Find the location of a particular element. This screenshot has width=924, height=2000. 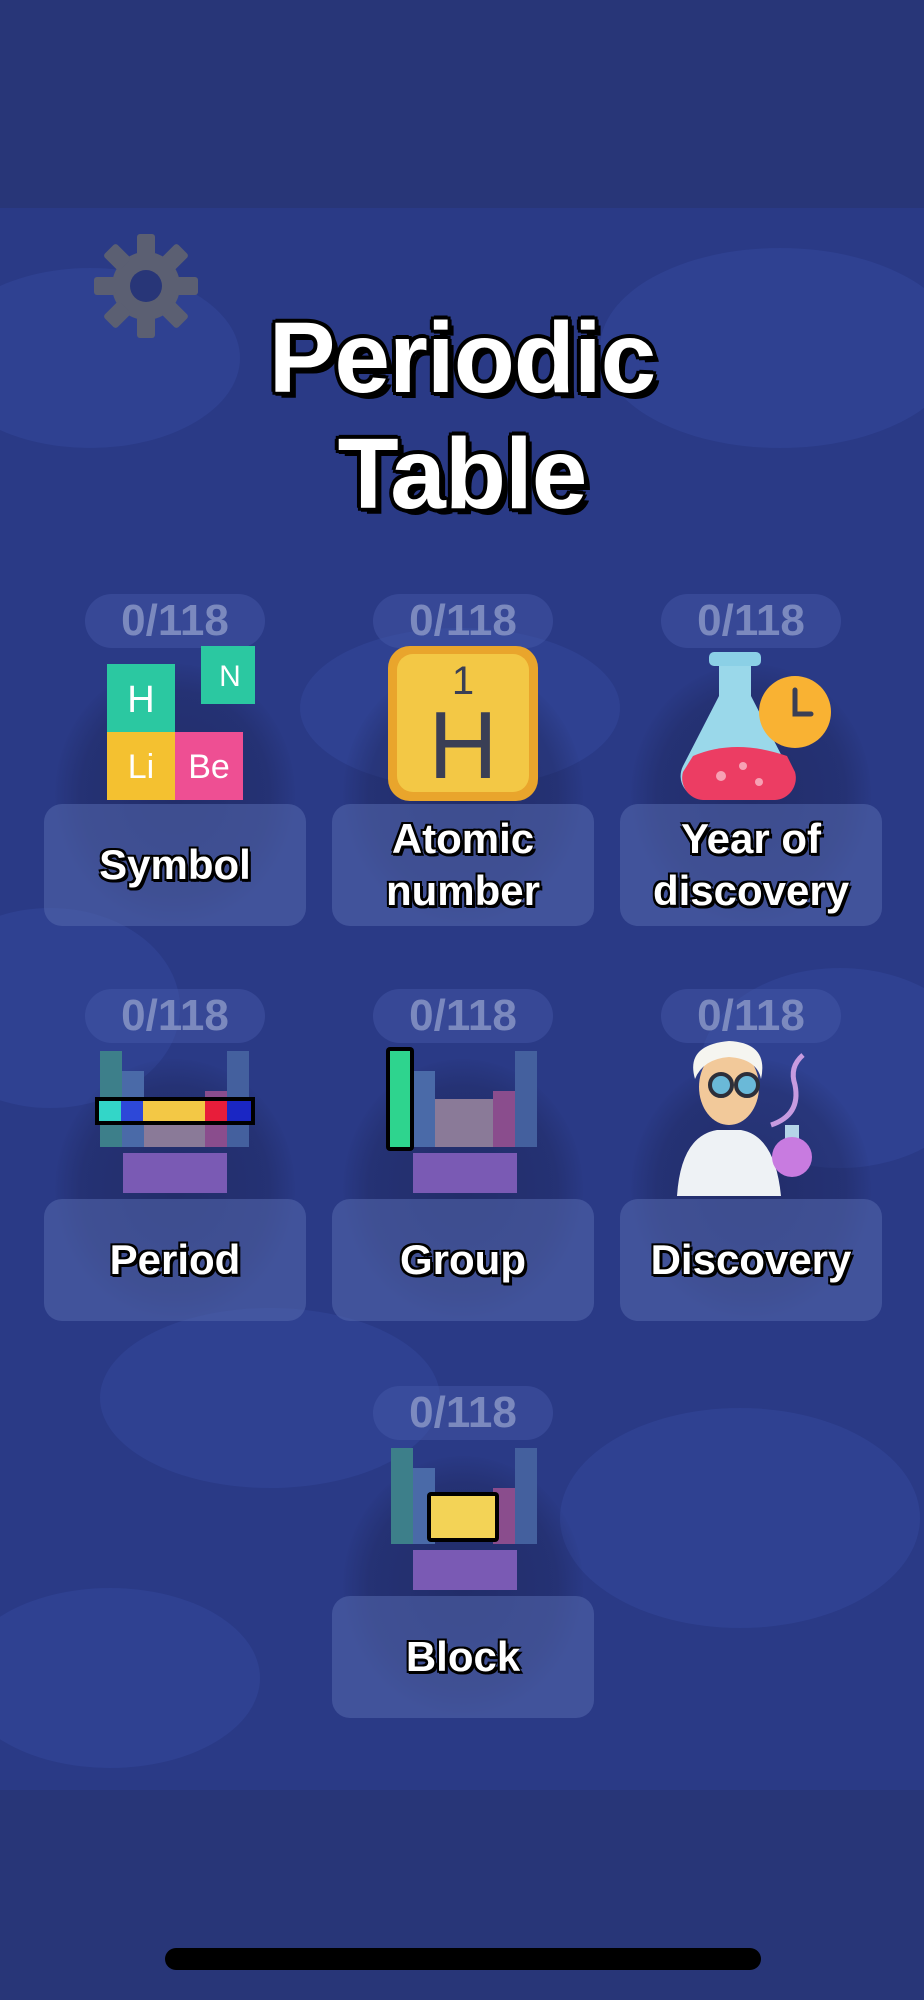

group-column-icon is located at coordinates (461, 1120).